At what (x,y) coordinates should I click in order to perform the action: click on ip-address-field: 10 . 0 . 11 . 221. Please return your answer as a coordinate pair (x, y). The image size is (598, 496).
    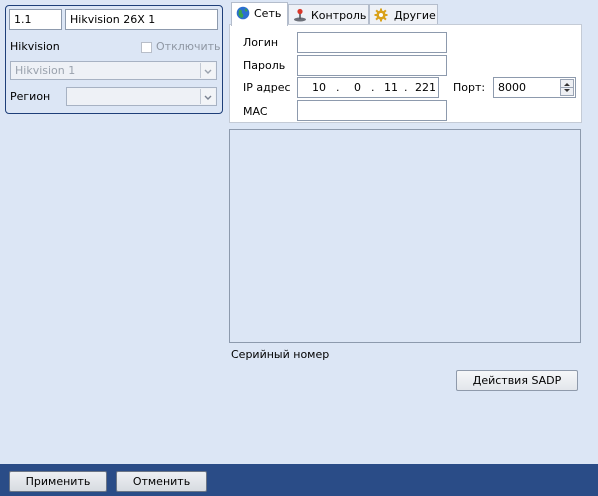
    Looking at the image, I should click on (368, 87).